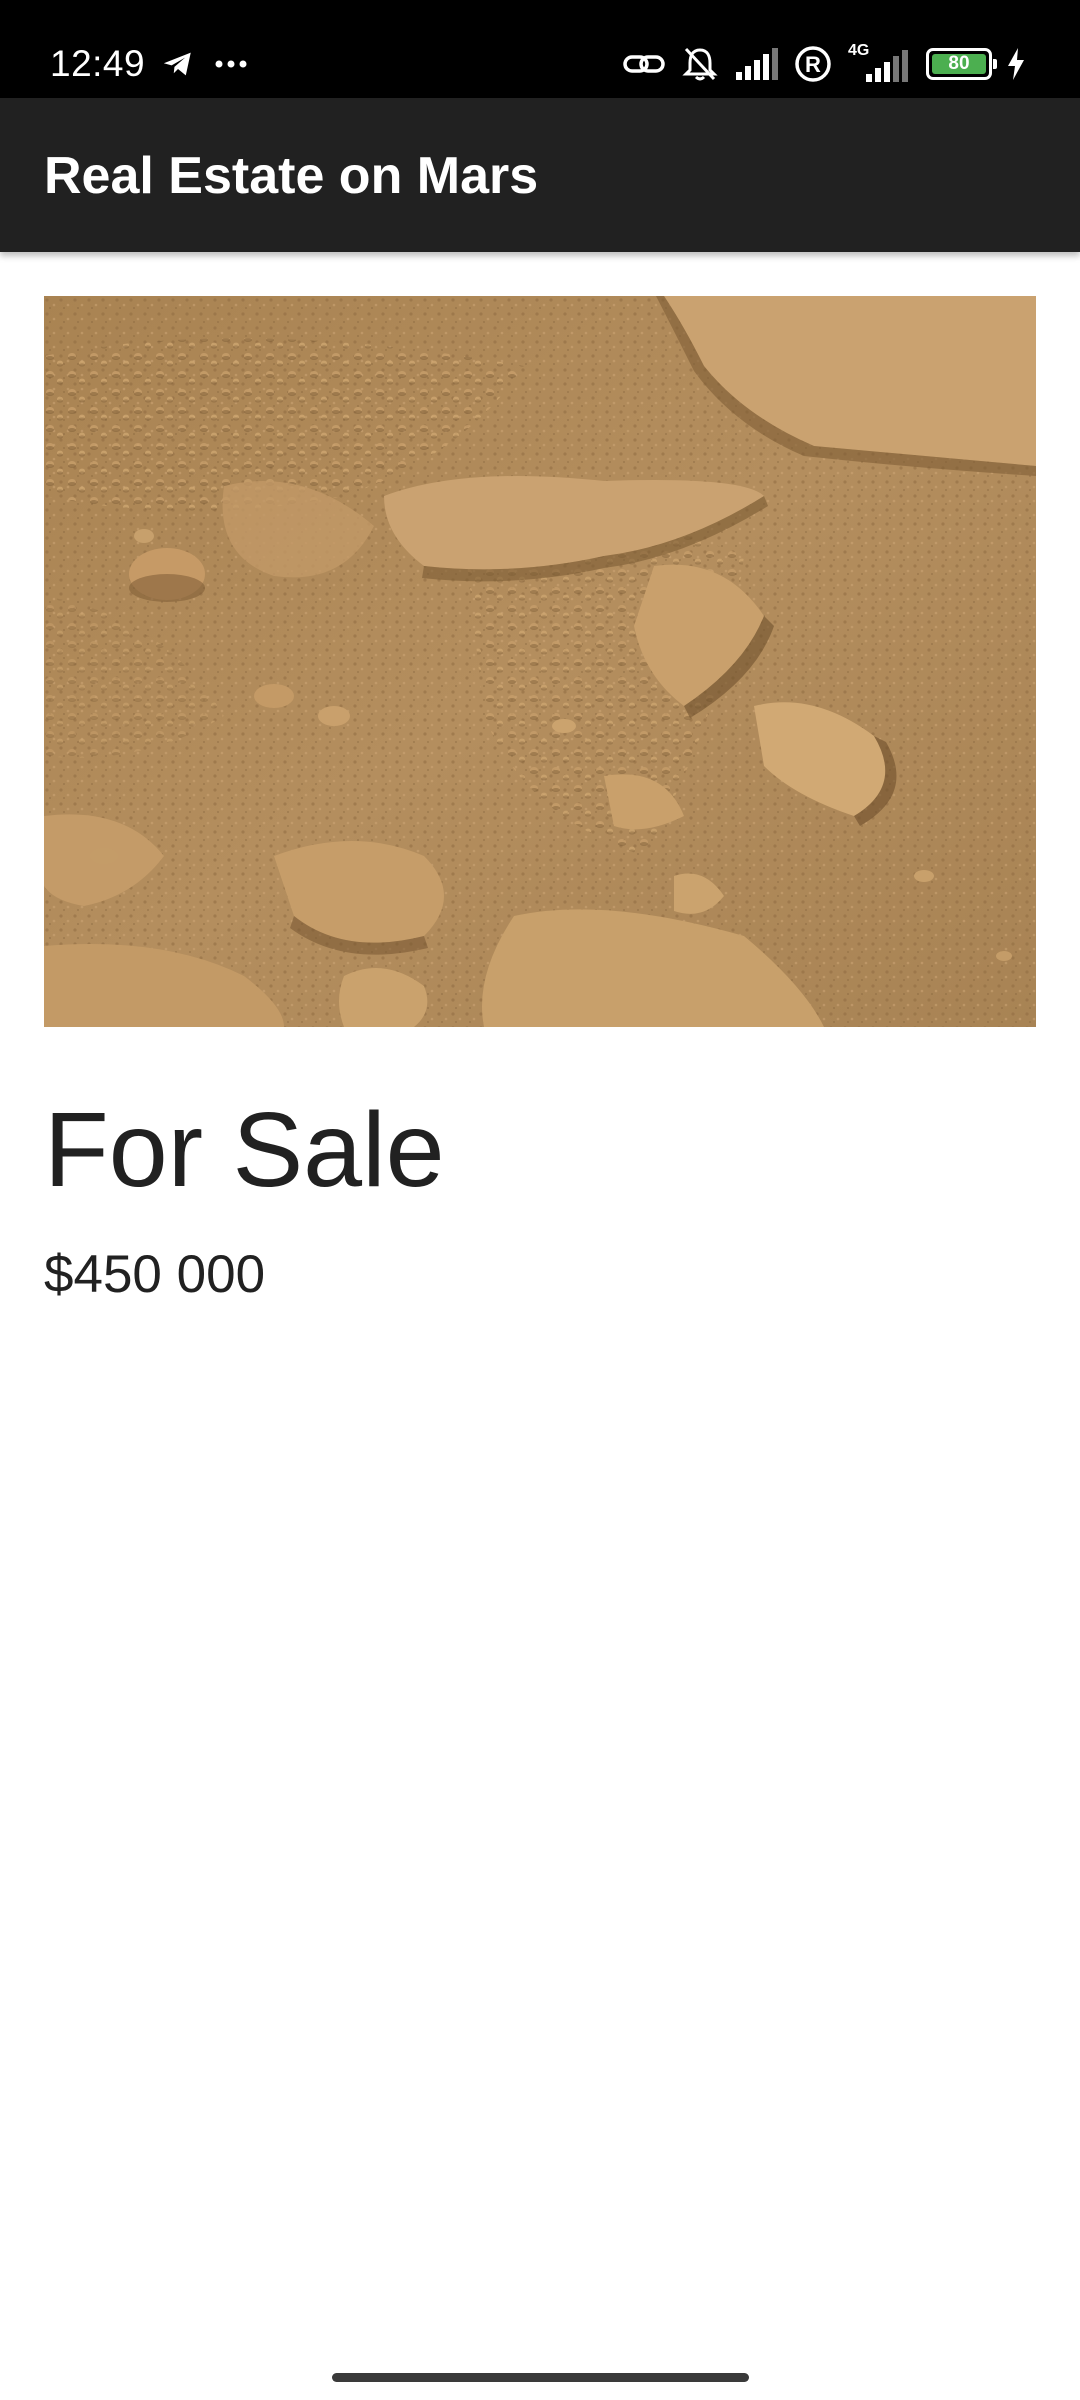  What do you see at coordinates (644, 64) in the screenshot?
I see `link-icon` at bounding box center [644, 64].